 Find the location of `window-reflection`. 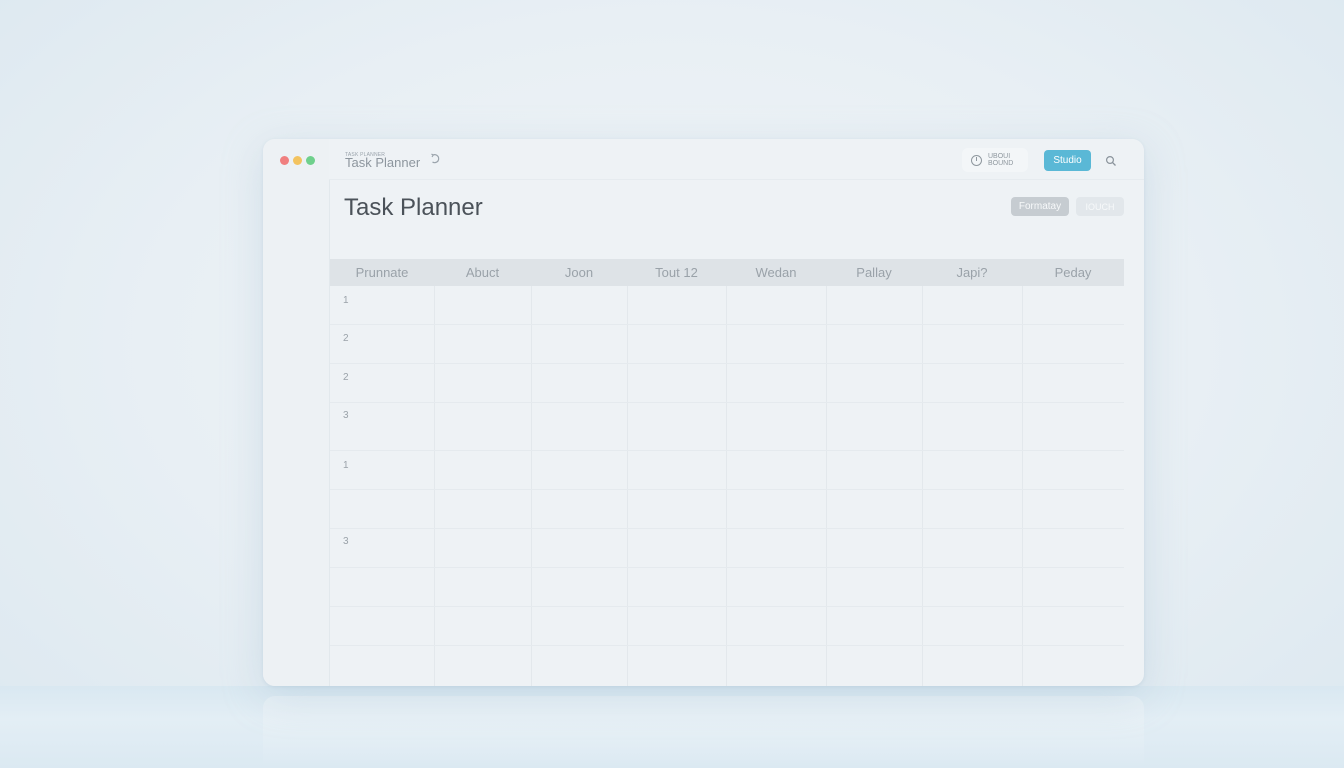

window-reflection is located at coordinates (703, 732).